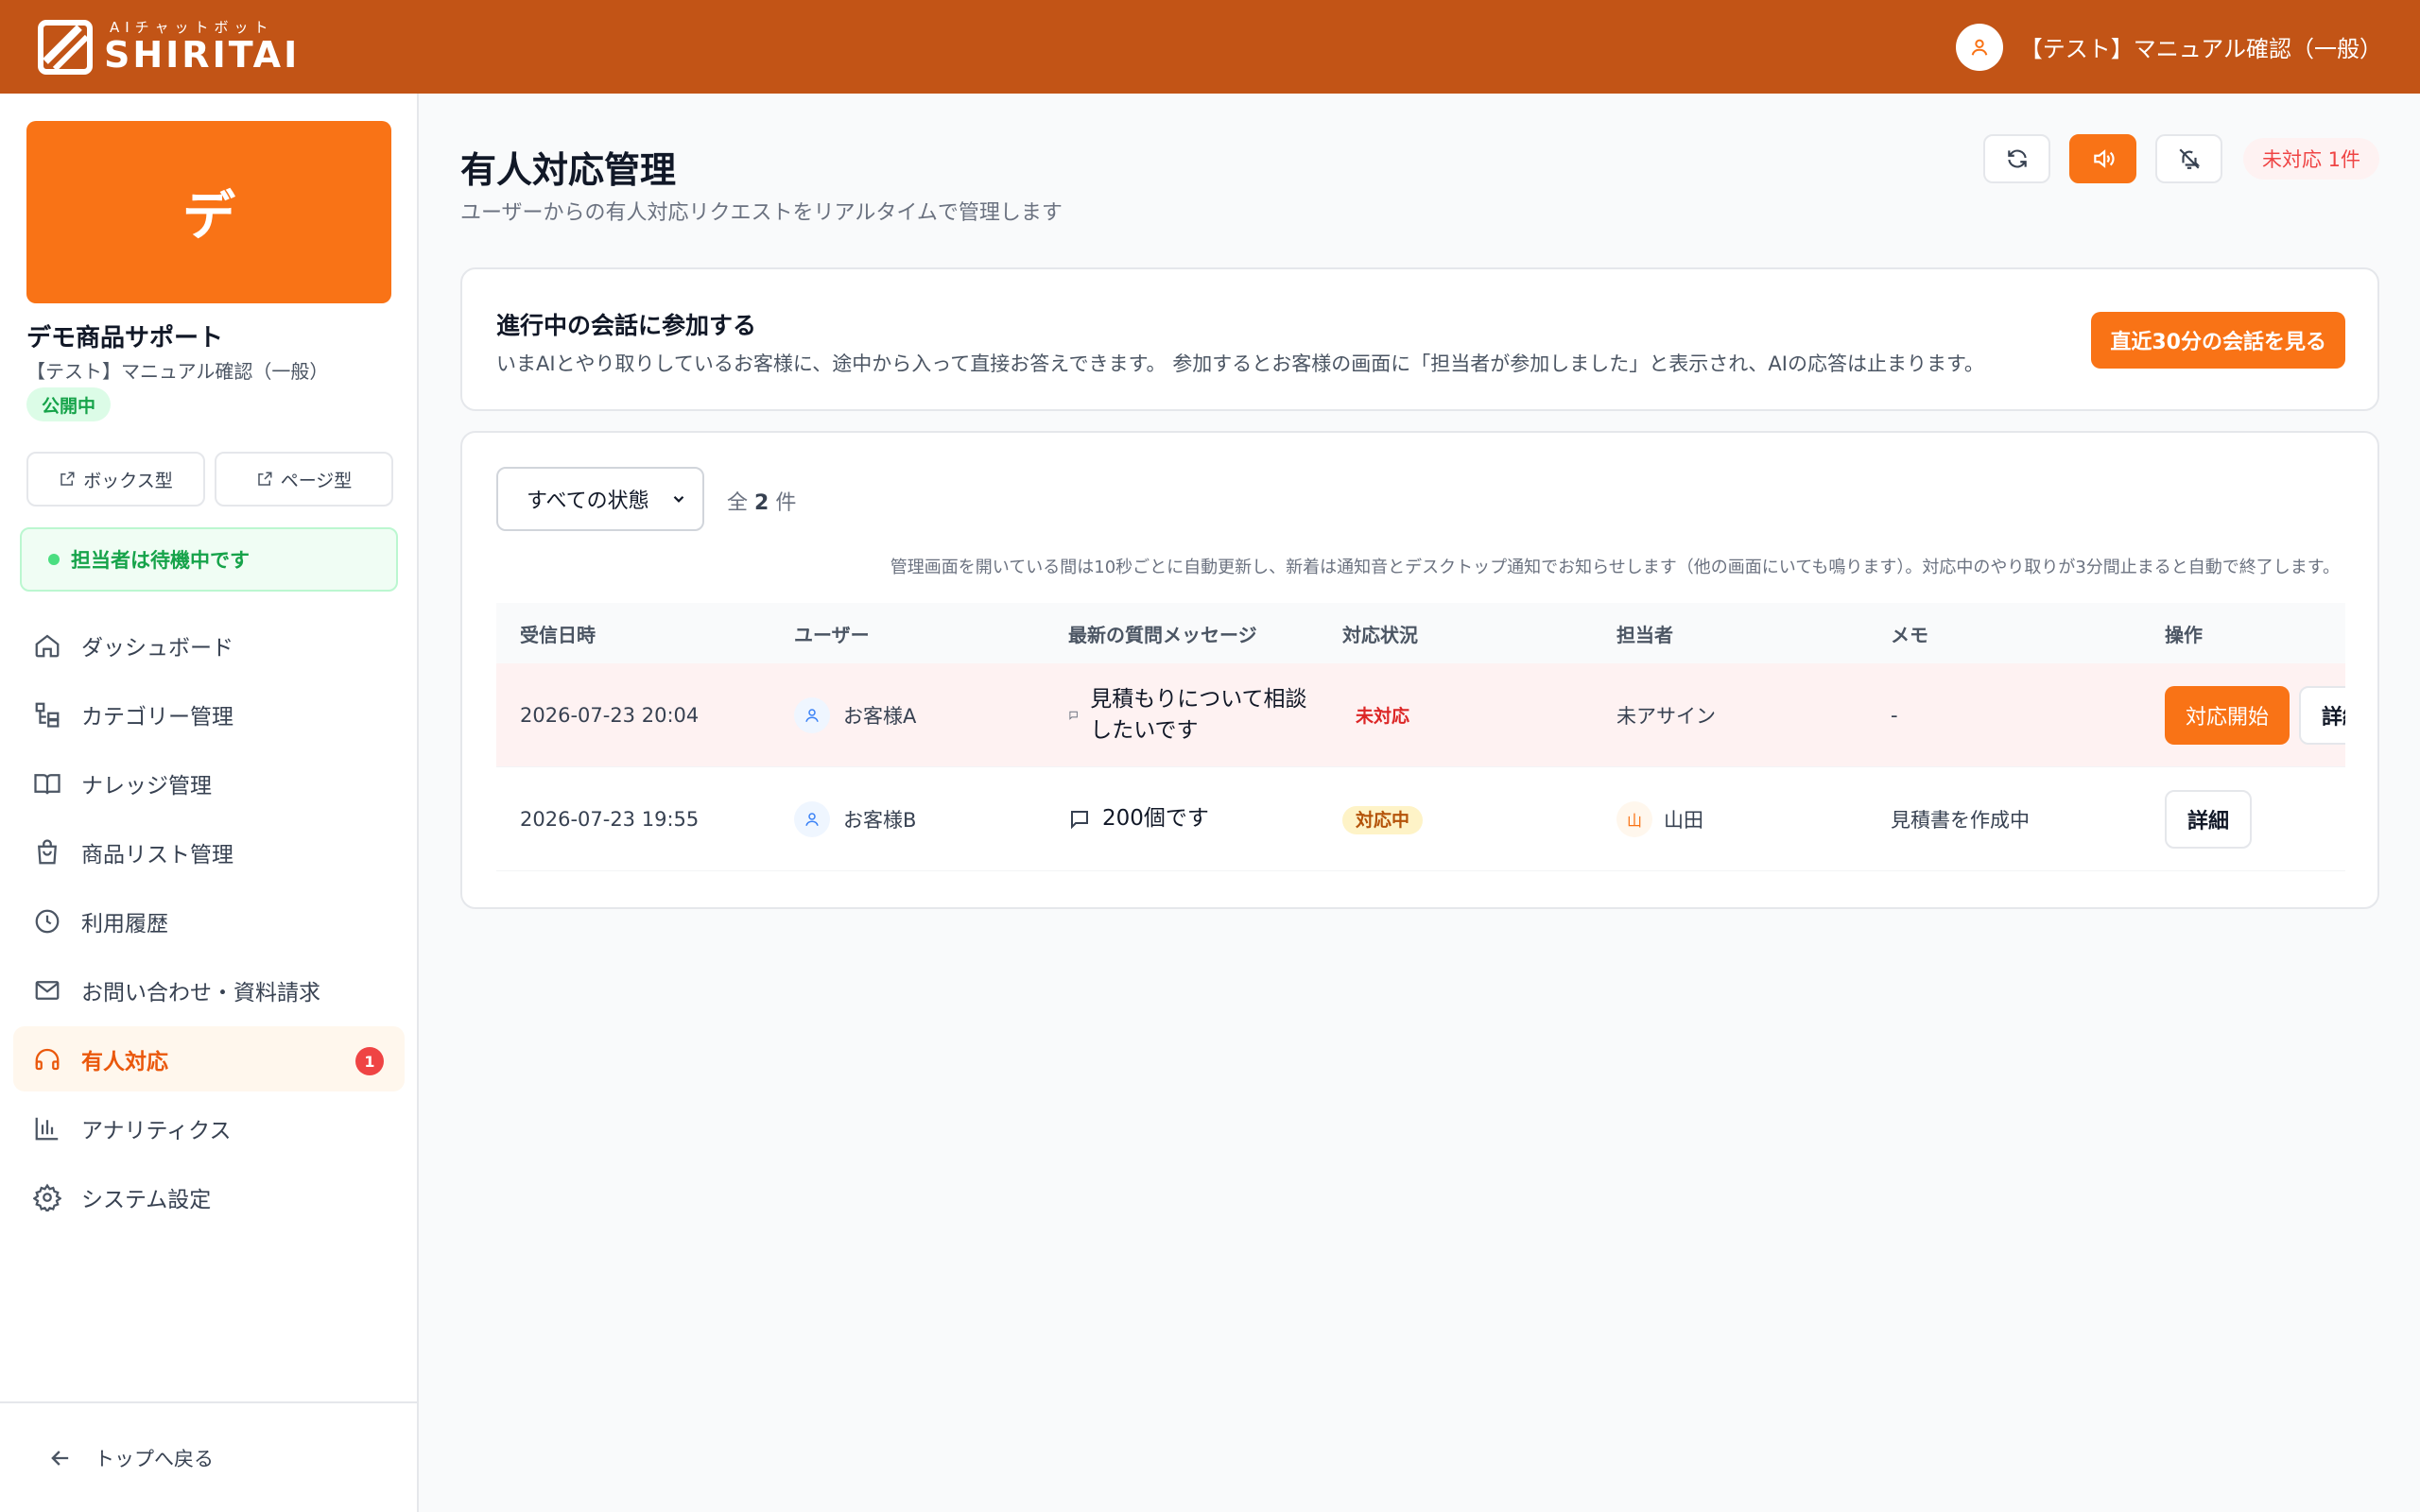 The image size is (2420, 1512). I want to click on staff-status: 担当者は待機中です, so click(209, 559).